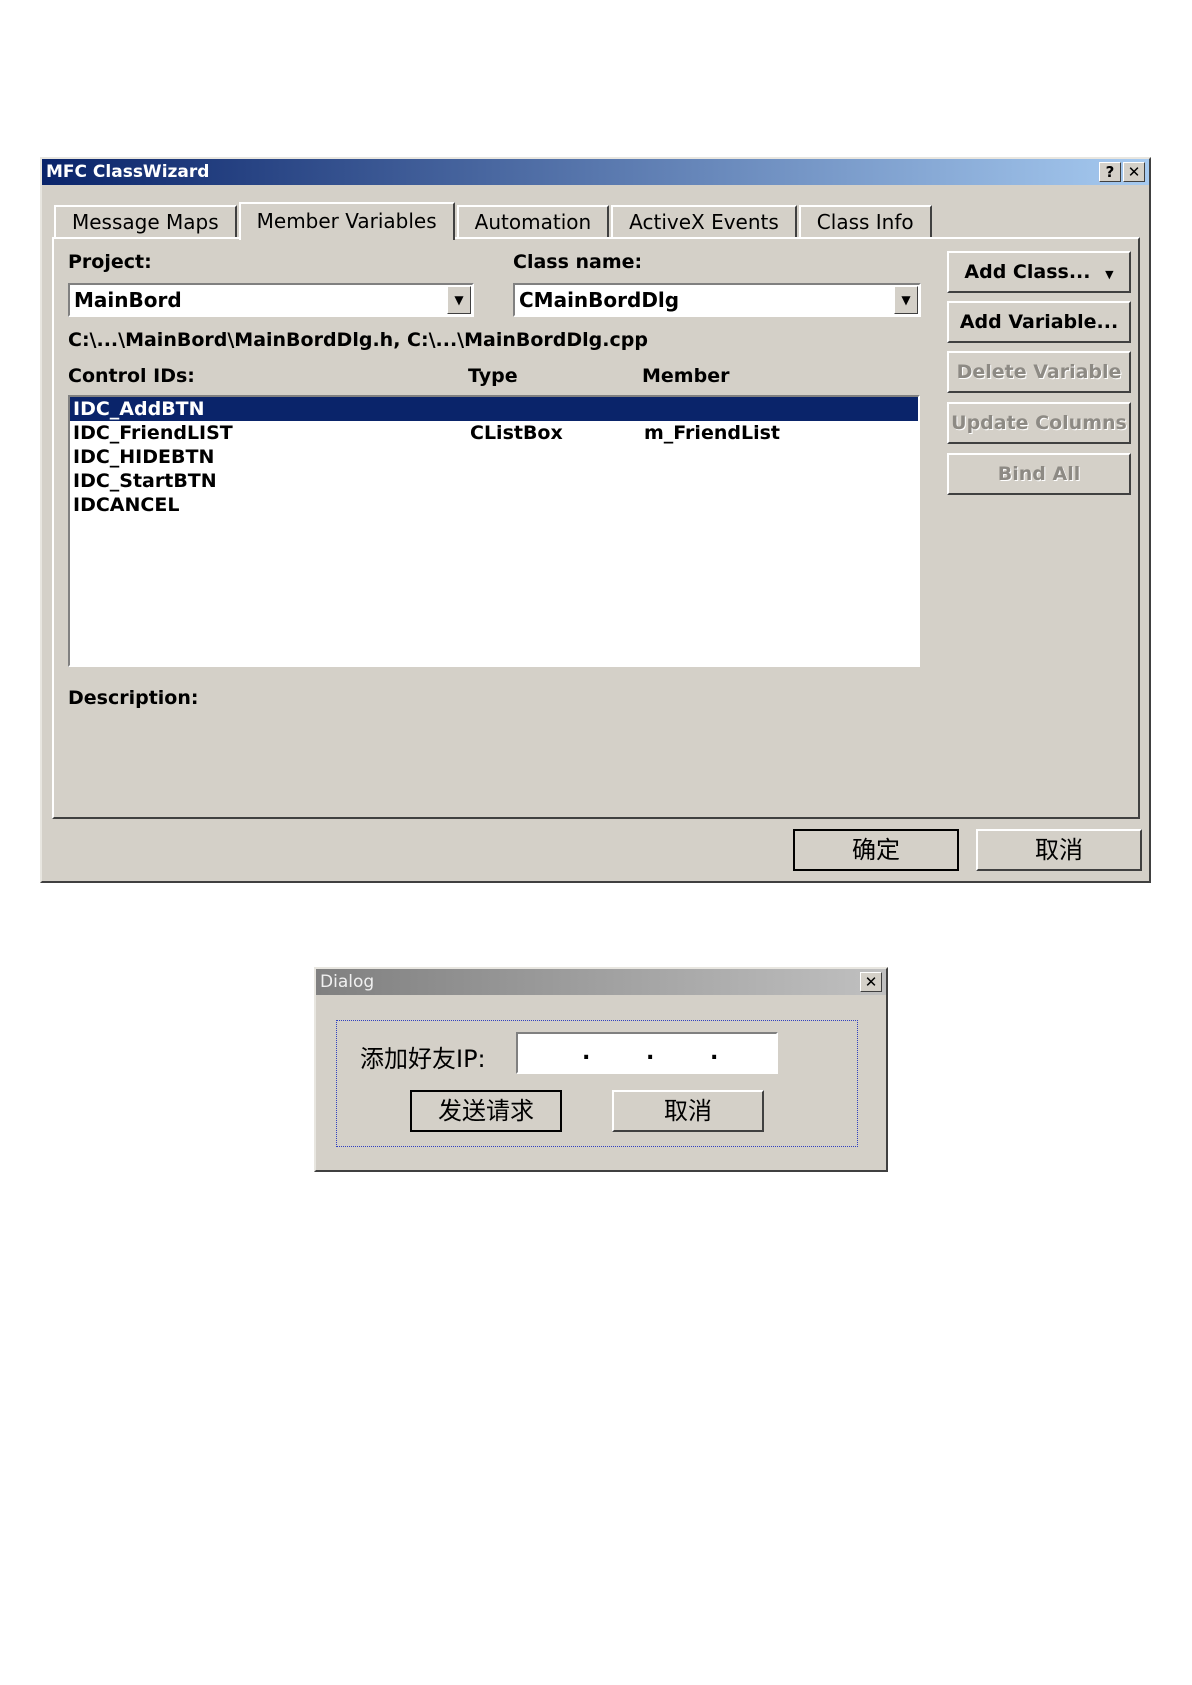 The image size is (1192, 1685). I want to click on classname-label: Class name:, so click(578, 262).